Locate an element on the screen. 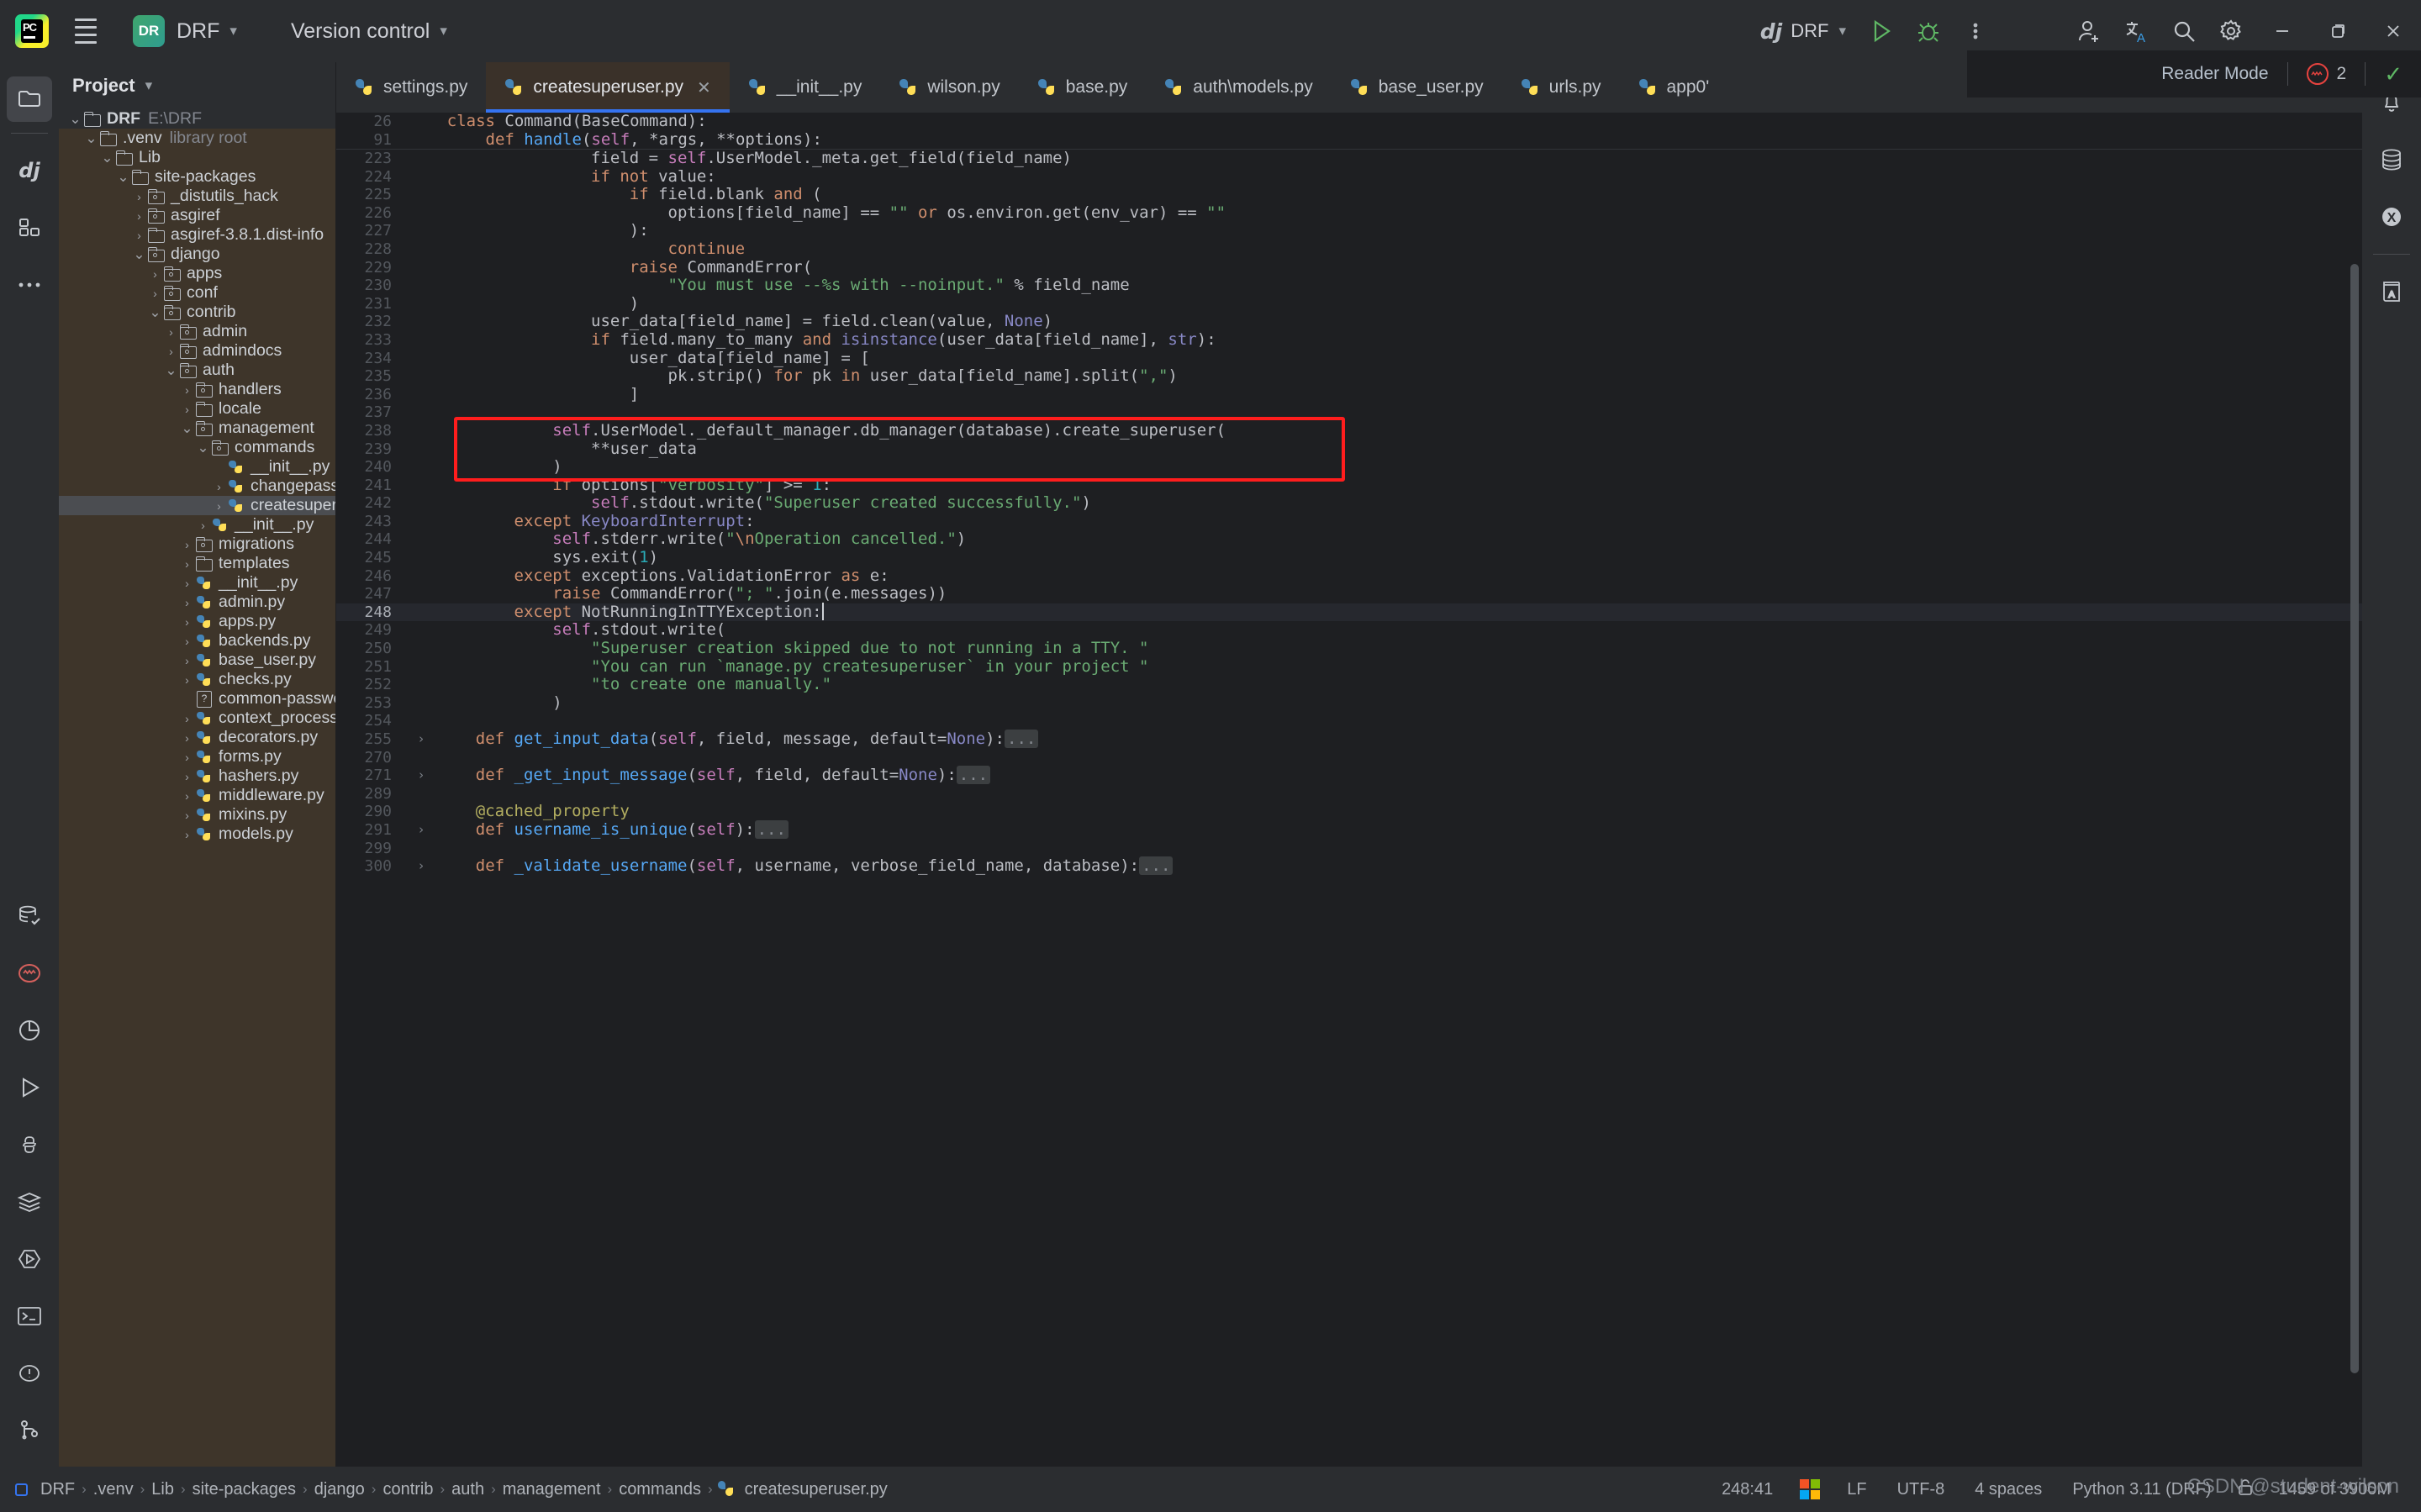  code-line: 245 sys.exit(1) is located at coordinates (1349, 558).